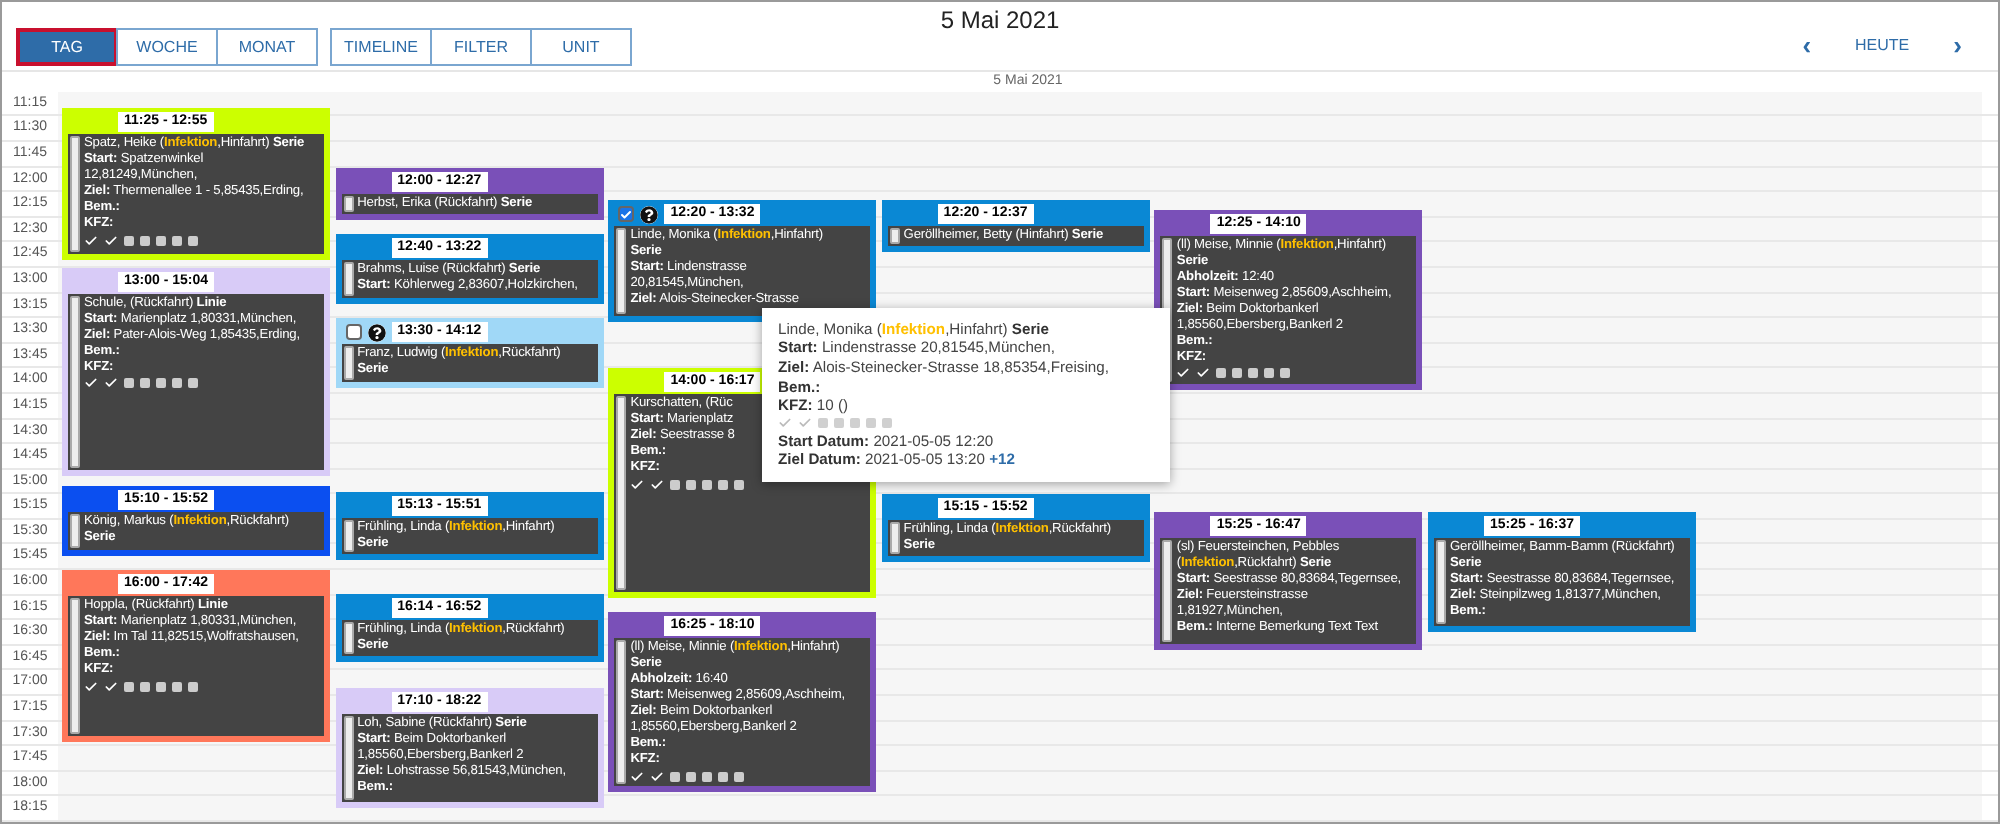 This screenshot has width=2000, height=824. What do you see at coordinates (1807, 45) in the screenshot?
I see `previous-button: ‹` at bounding box center [1807, 45].